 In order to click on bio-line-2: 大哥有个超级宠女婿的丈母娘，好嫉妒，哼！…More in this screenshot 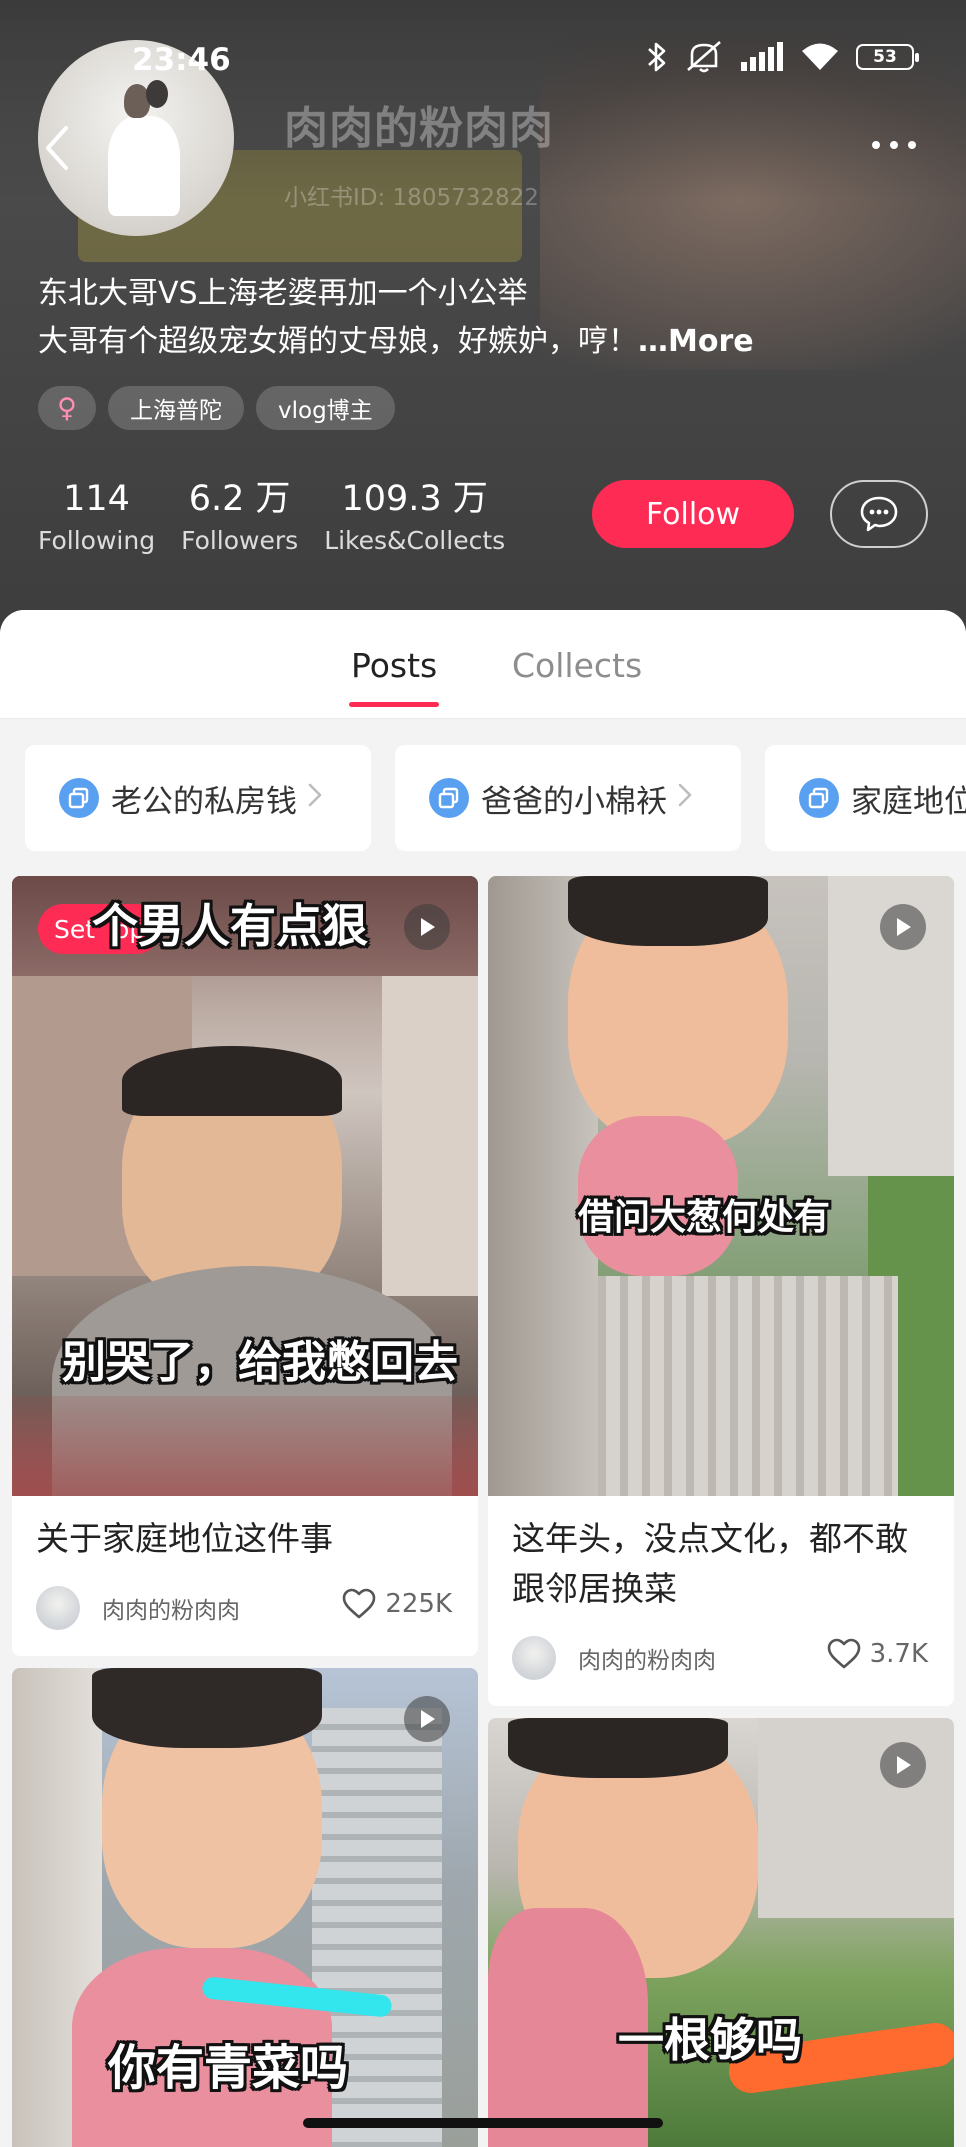, I will do `click(488, 342)`.